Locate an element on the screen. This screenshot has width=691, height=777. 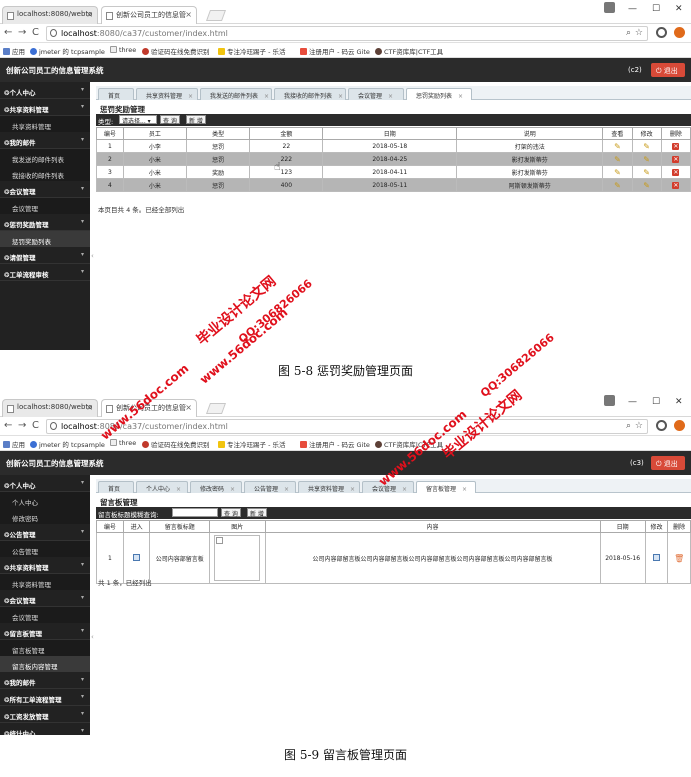
tab-profile: 个人中心 × is located at coordinates (162, 487).